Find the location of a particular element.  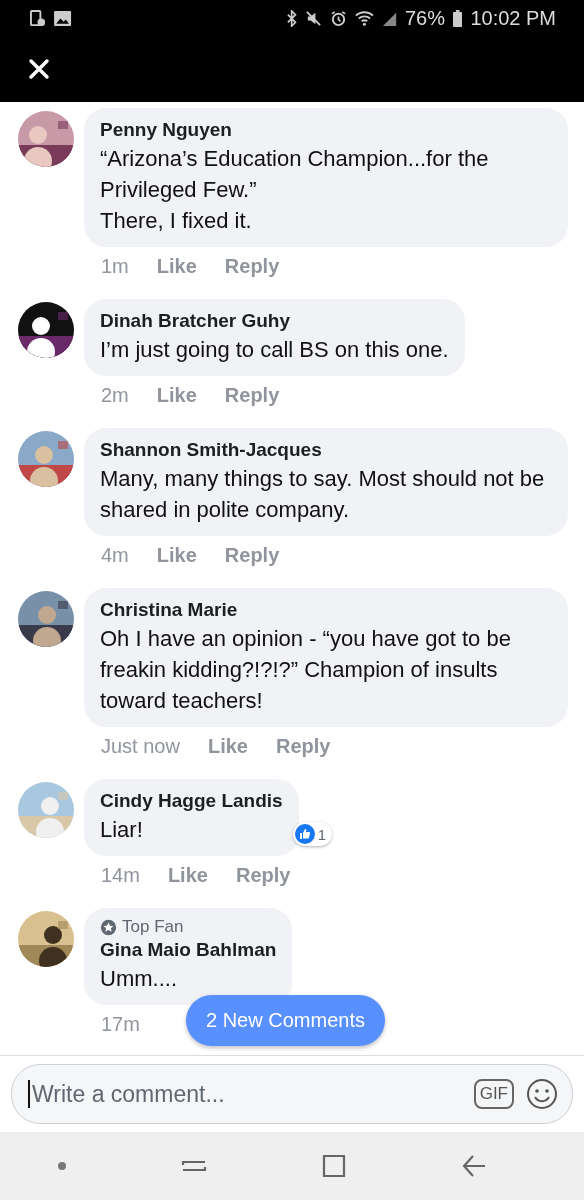

bluetooth-icon is located at coordinates (291, 18).